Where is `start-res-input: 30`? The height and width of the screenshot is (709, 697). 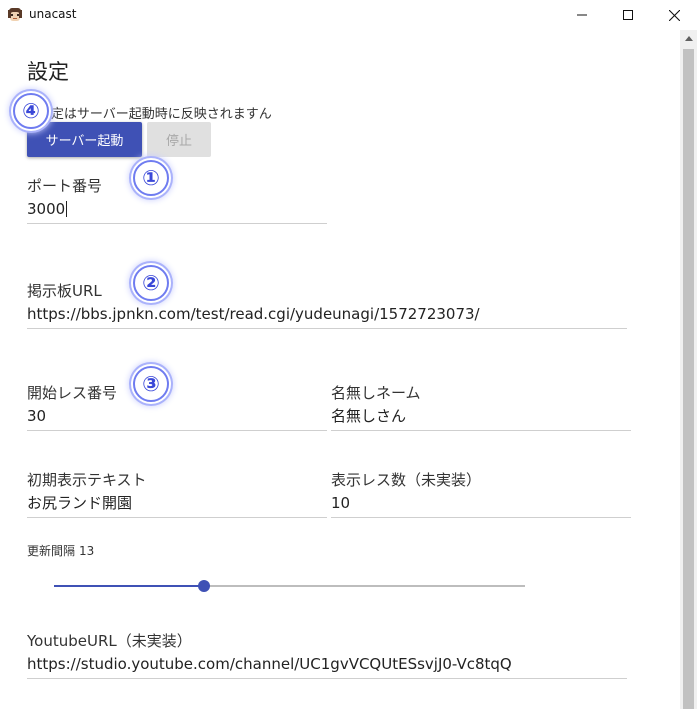
start-res-input: 30 is located at coordinates (177, 416).